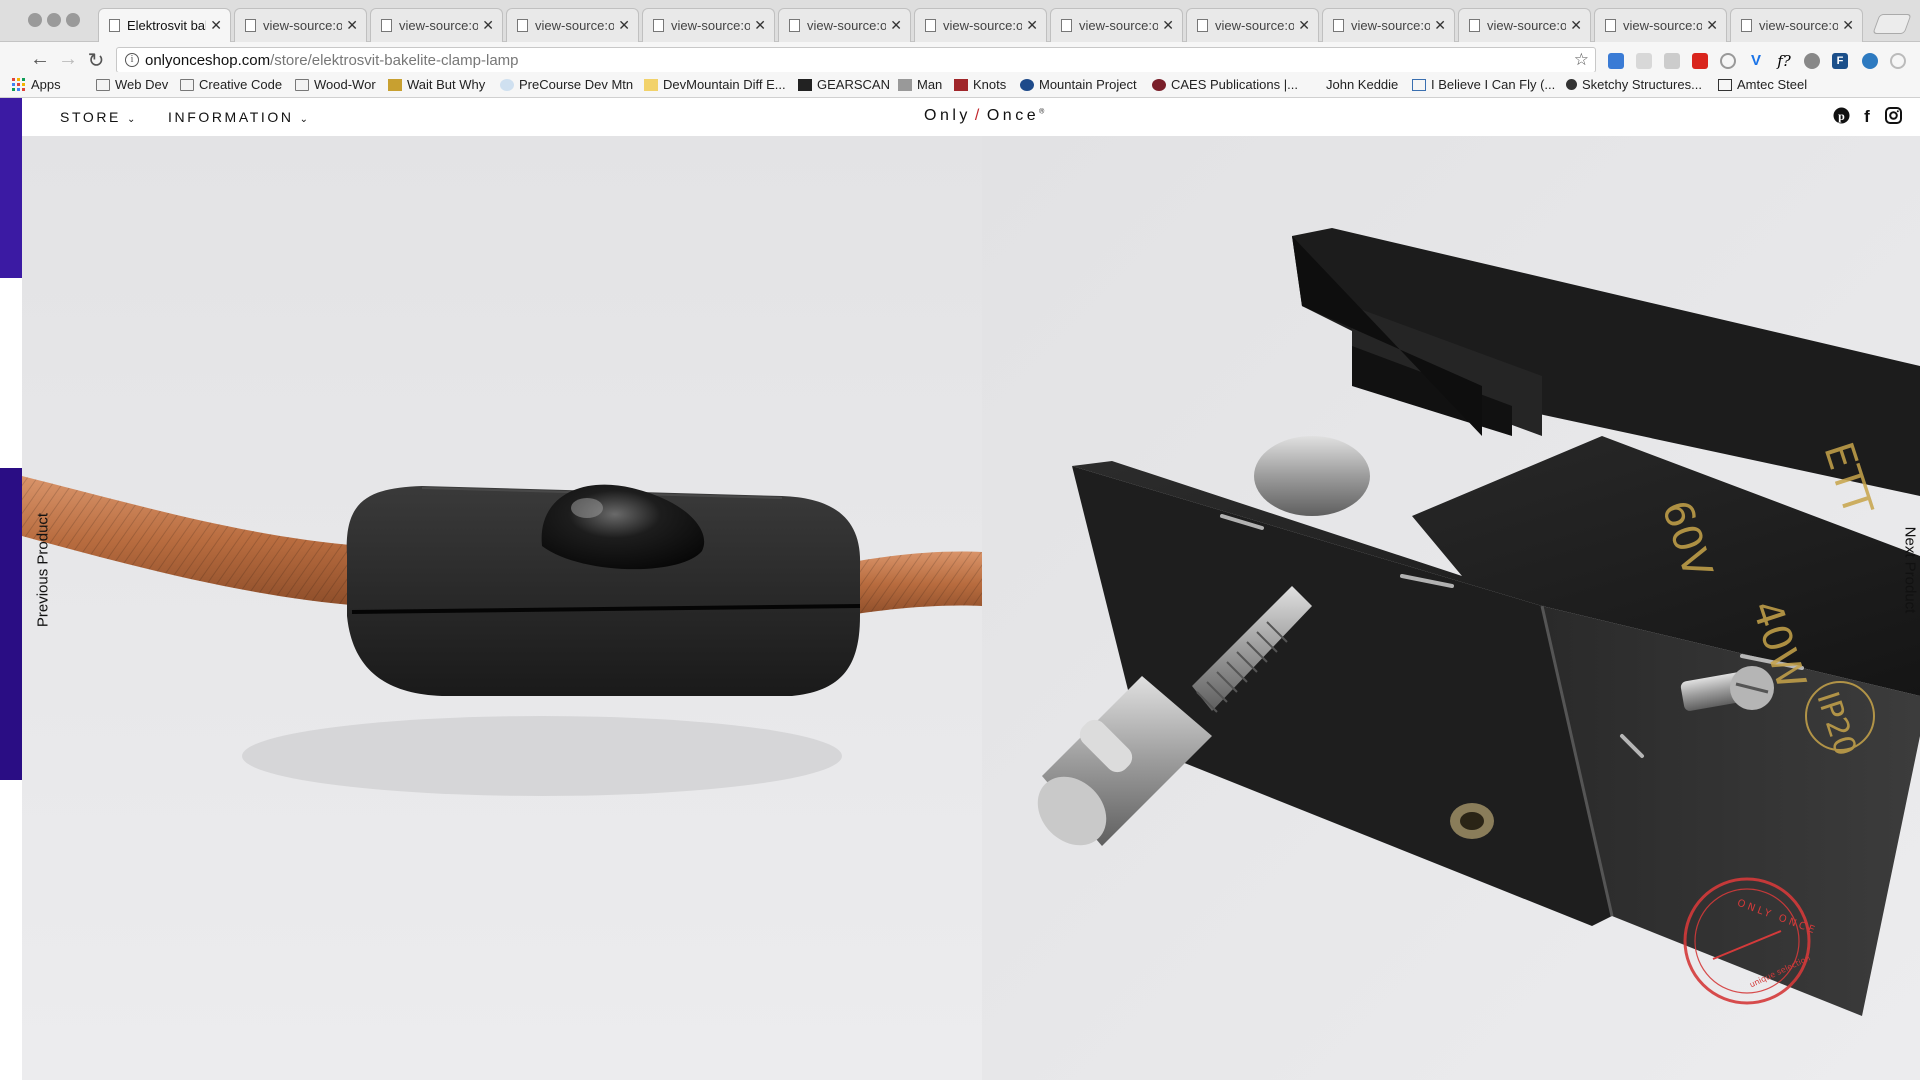 The image size is (1920, 1080). What do you see at coordinates (46, 84) in the screenshot?
I see `bookmark-label: Apps` at bounding box center [46, 84].